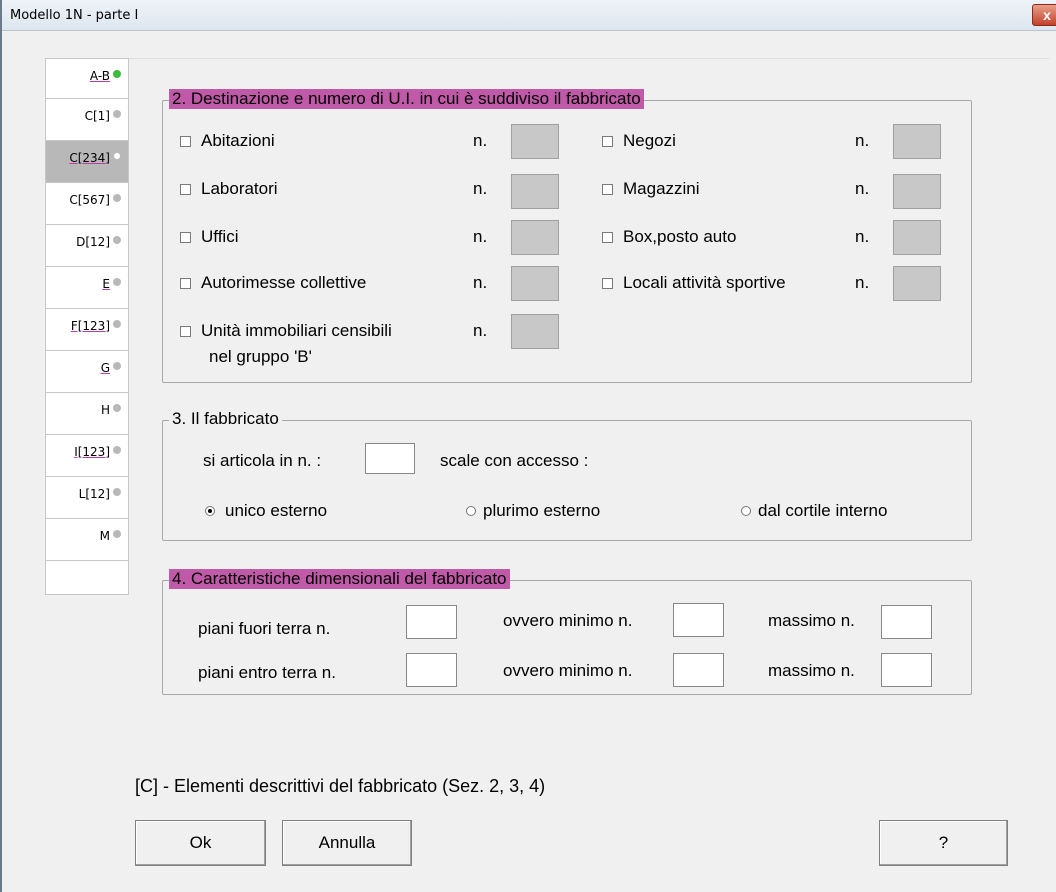 The width and height of the screenshot is (1056, 892). What do you see at coordinates (87, 414) in the screenshot?
I see `tab-h: H` at bounding box center [87, 414].